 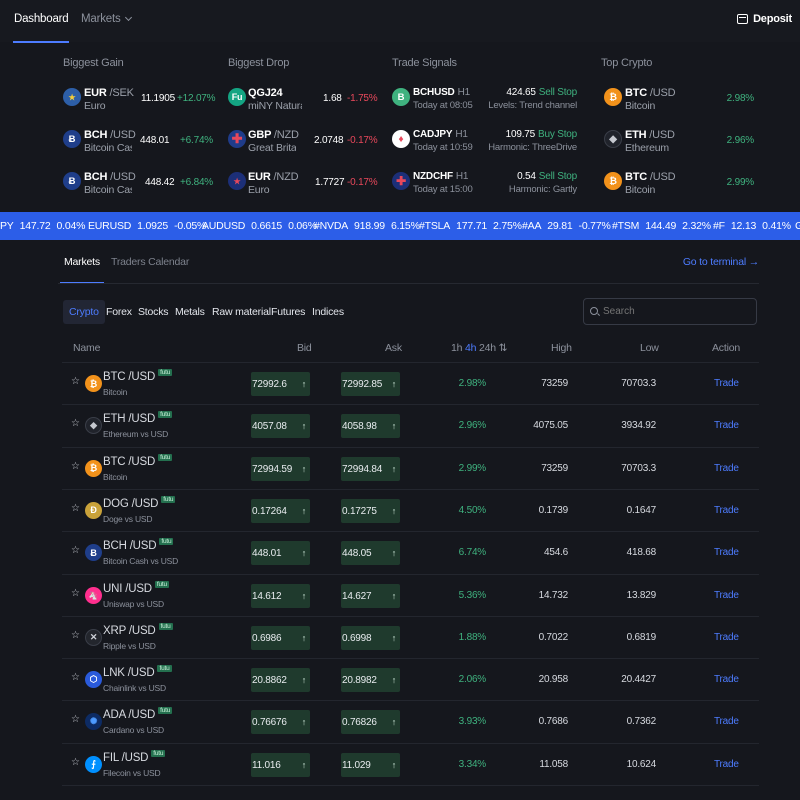 What do you see at coordinates (370, 764) in the screenshot?
I see `ask-price-button: 11.029 ↑` at bounding box center [370, 764].